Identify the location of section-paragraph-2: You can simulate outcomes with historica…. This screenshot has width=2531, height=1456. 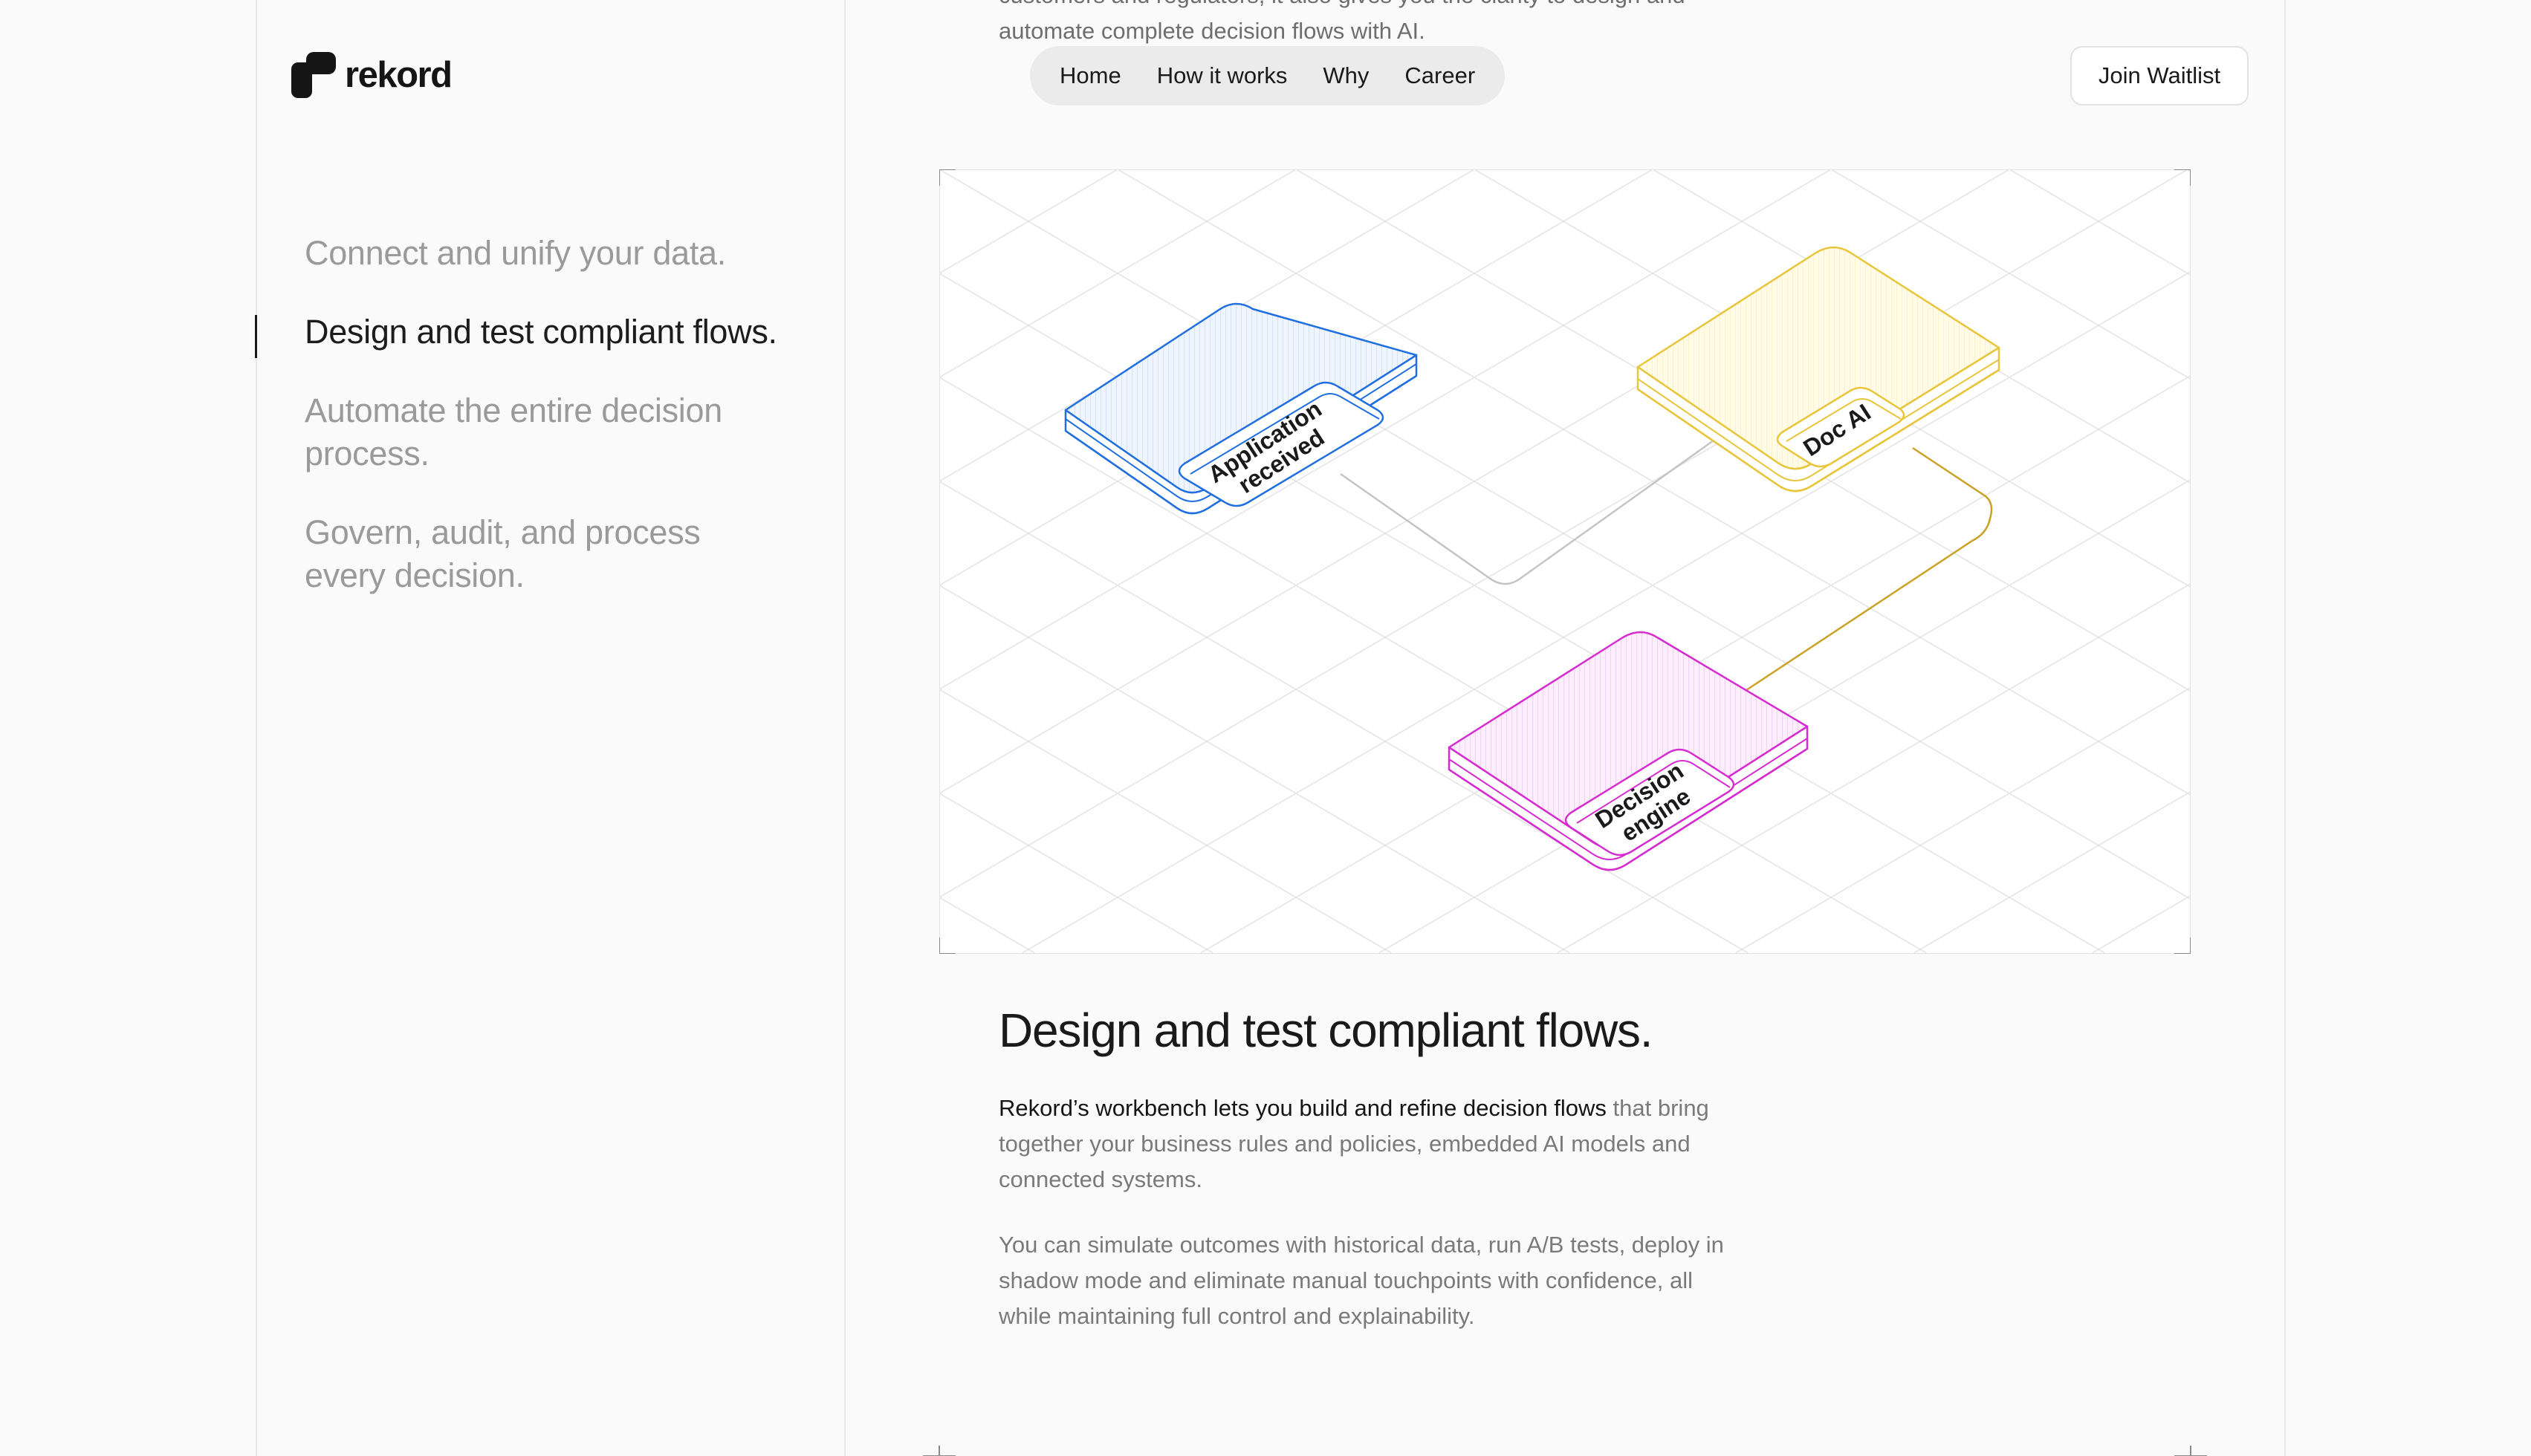
(1361, 1281).